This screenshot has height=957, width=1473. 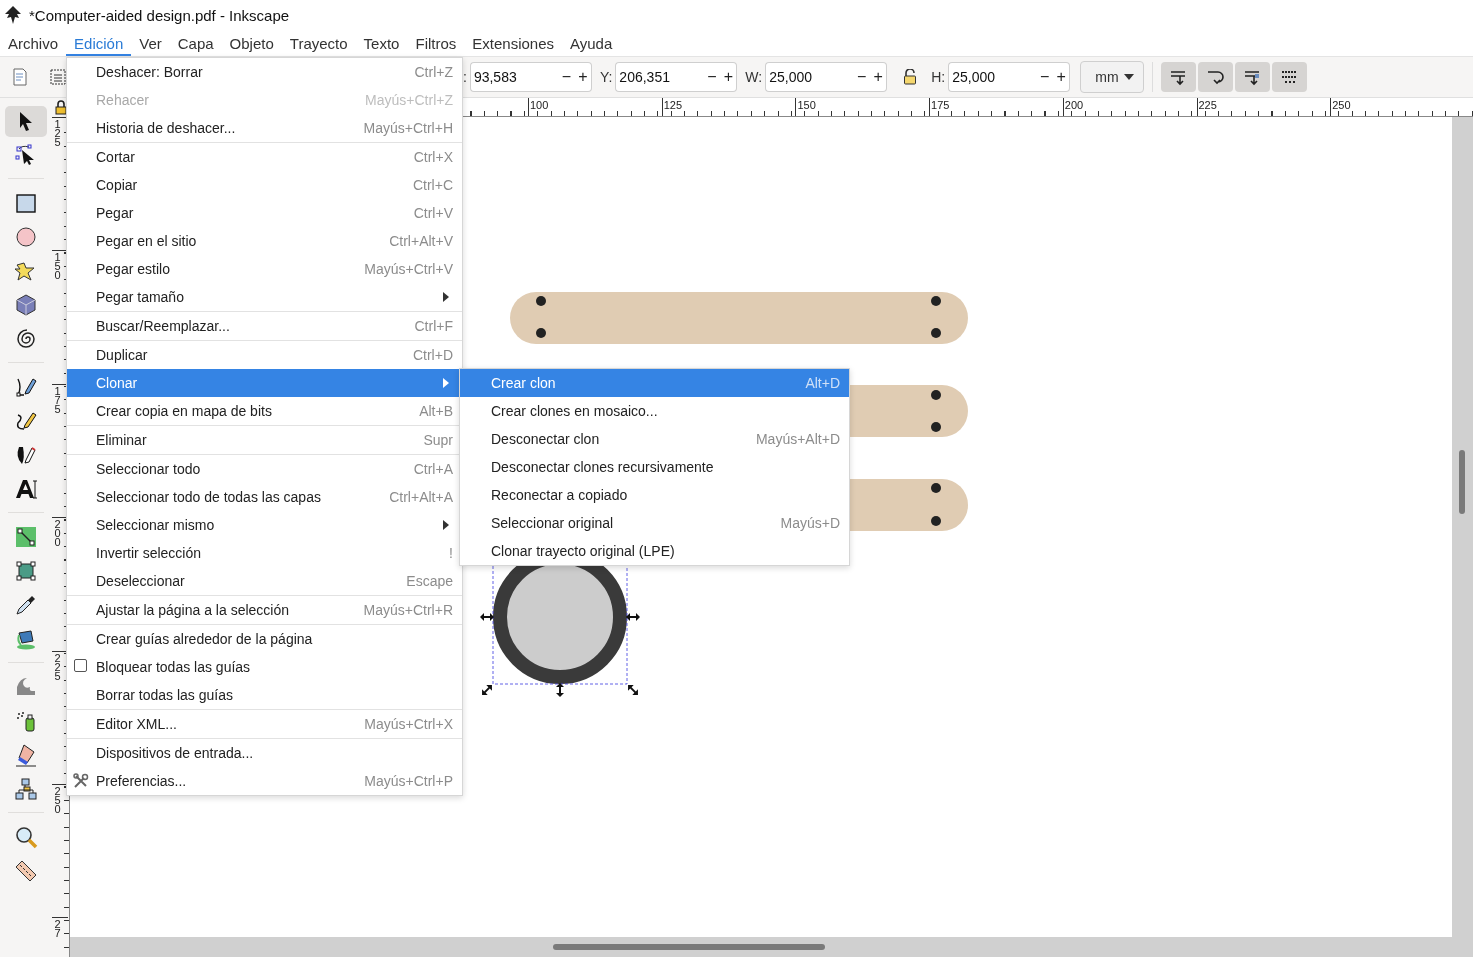 What do you see at coordinates (436, 43) in the screenshot?
I see `menu-title: Filtros` at bounding box center [436, 43].